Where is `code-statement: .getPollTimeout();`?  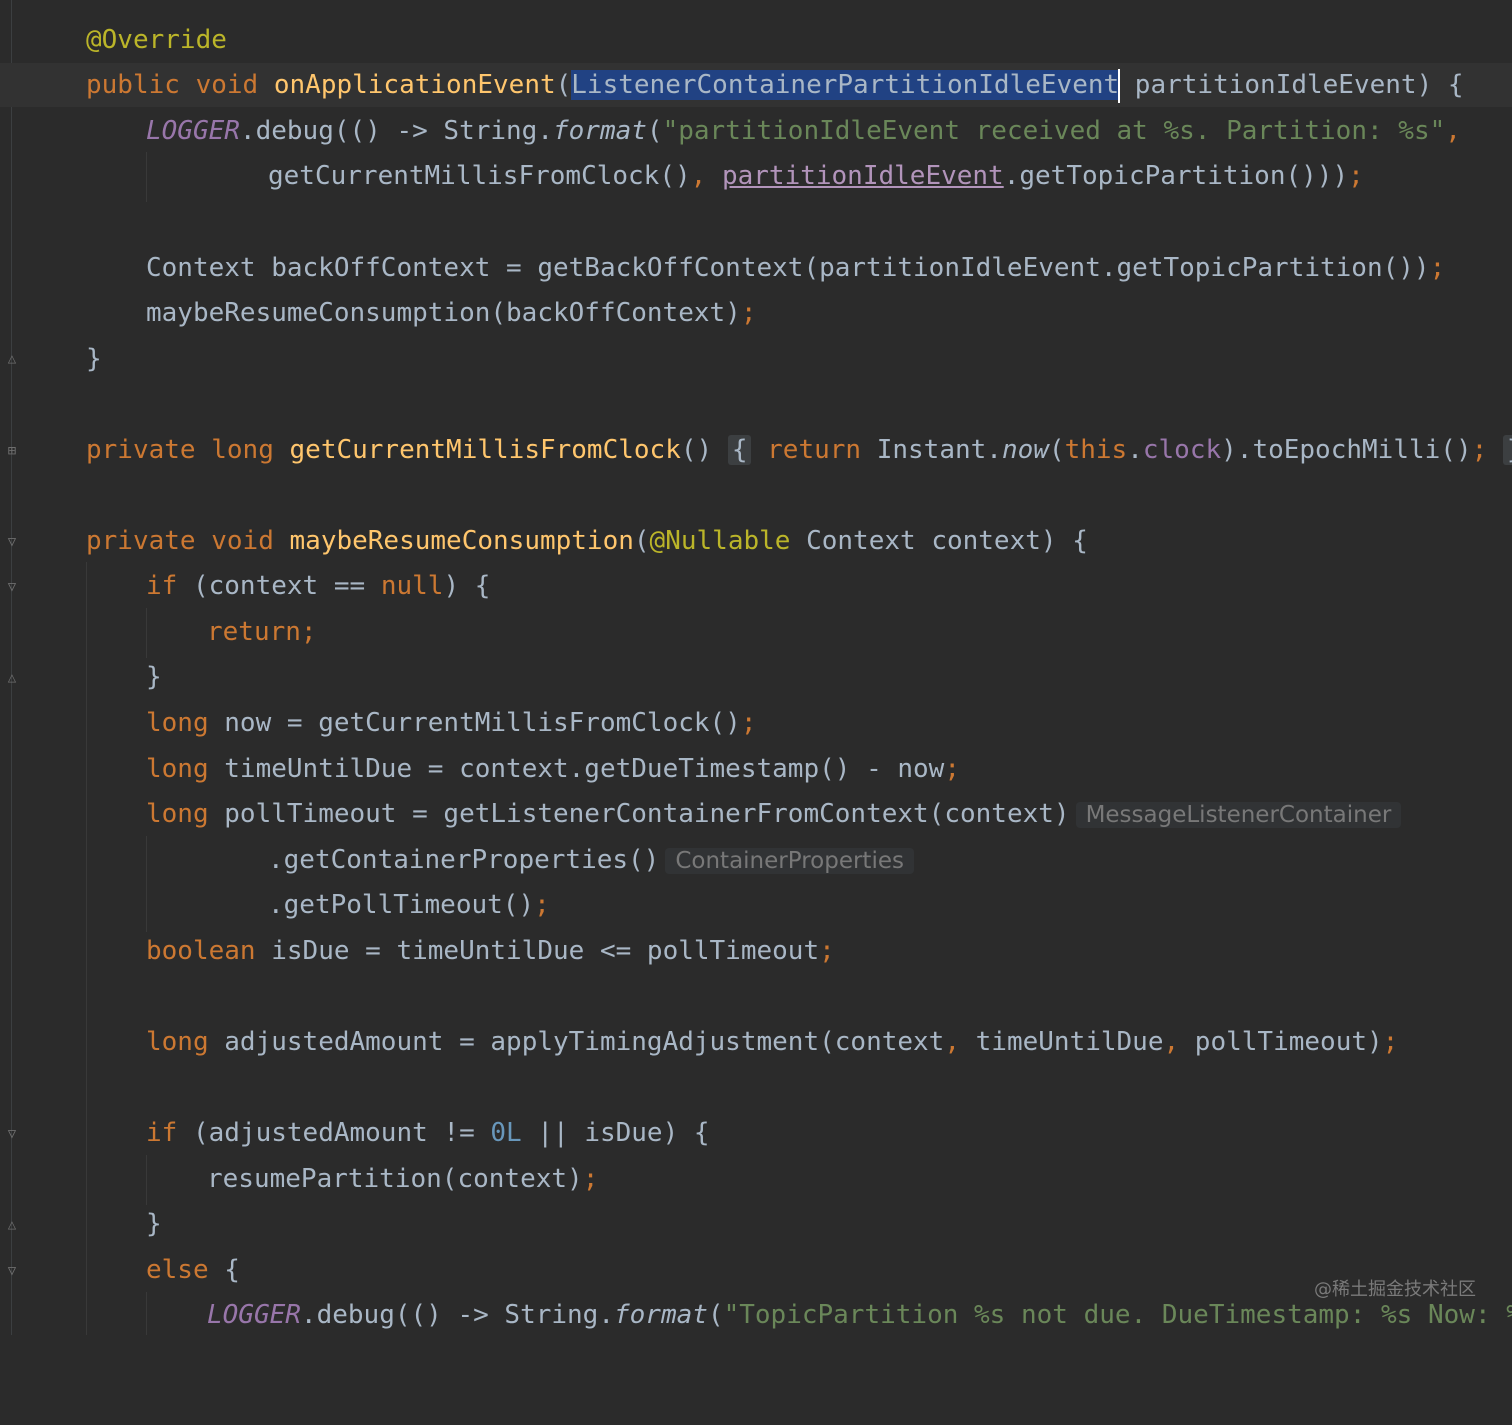
code-statement: .getPollTimeout(); is located at coordinates (409, 905).